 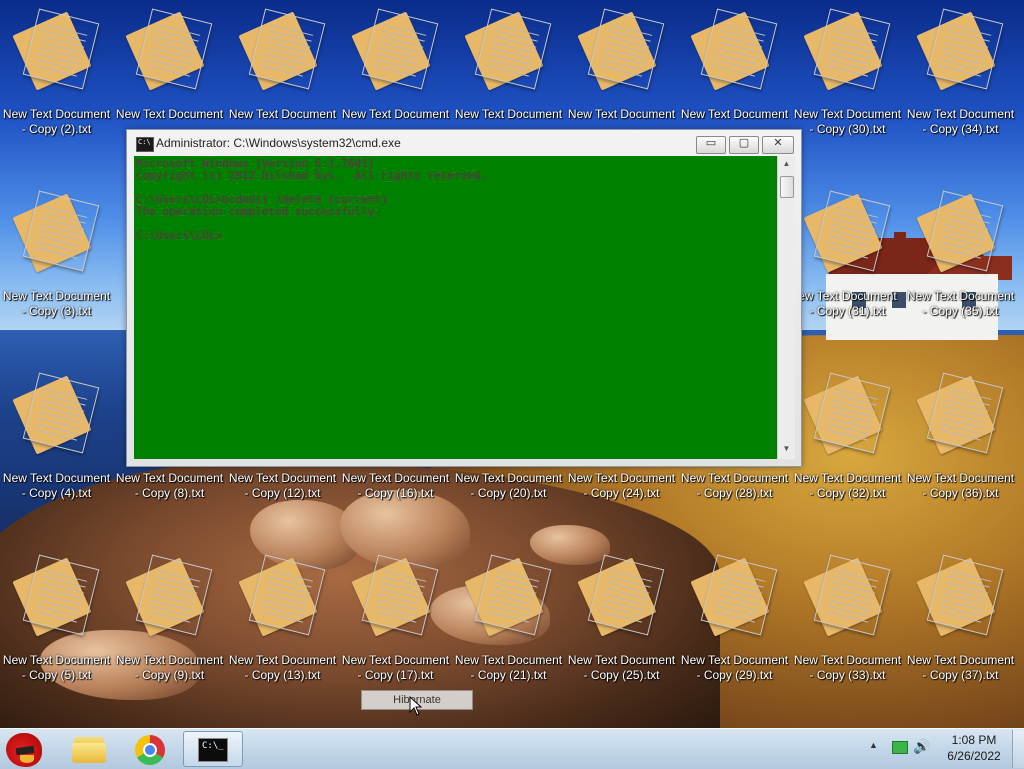 I want to click on desktop-icon-text-file: New Text Document - Copy (25).txt, so click(x=621, y=624).